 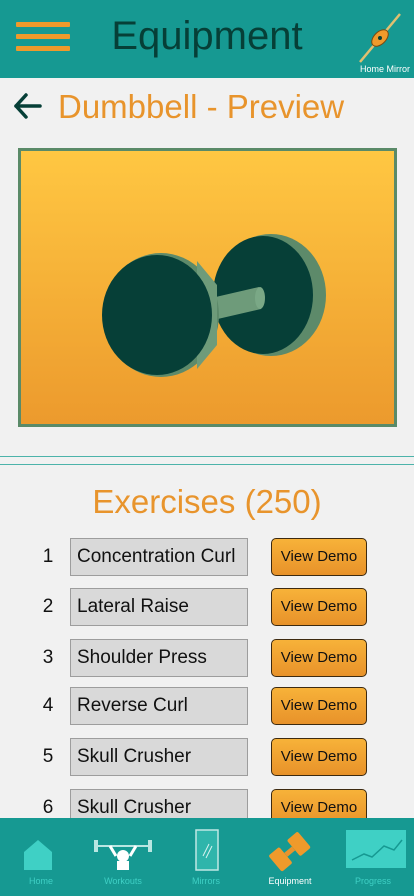 I want to click on tab-progress: Progress, so click(x=373, y=857).